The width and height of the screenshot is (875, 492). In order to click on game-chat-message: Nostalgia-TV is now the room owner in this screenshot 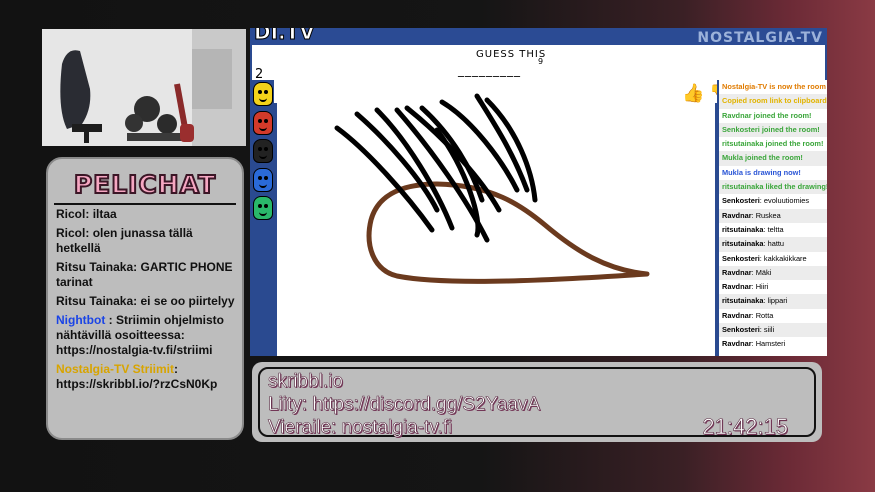, I will do `click(773, 87)`.